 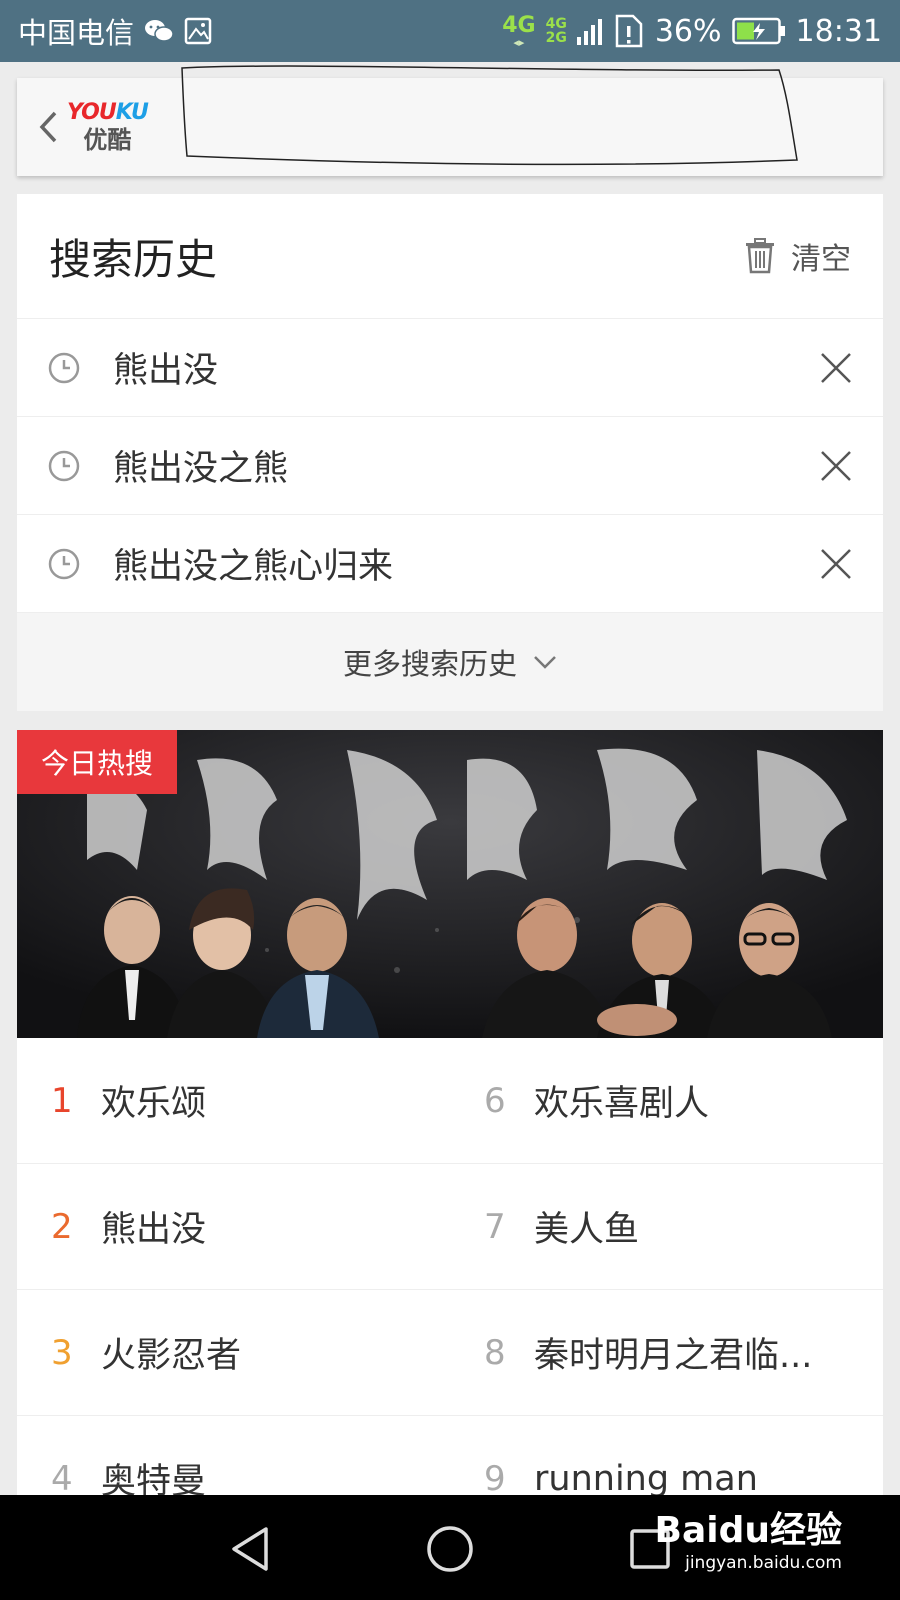 I want to click on search-history-header: 搜索历史 清空, so click(x=450, y=256).